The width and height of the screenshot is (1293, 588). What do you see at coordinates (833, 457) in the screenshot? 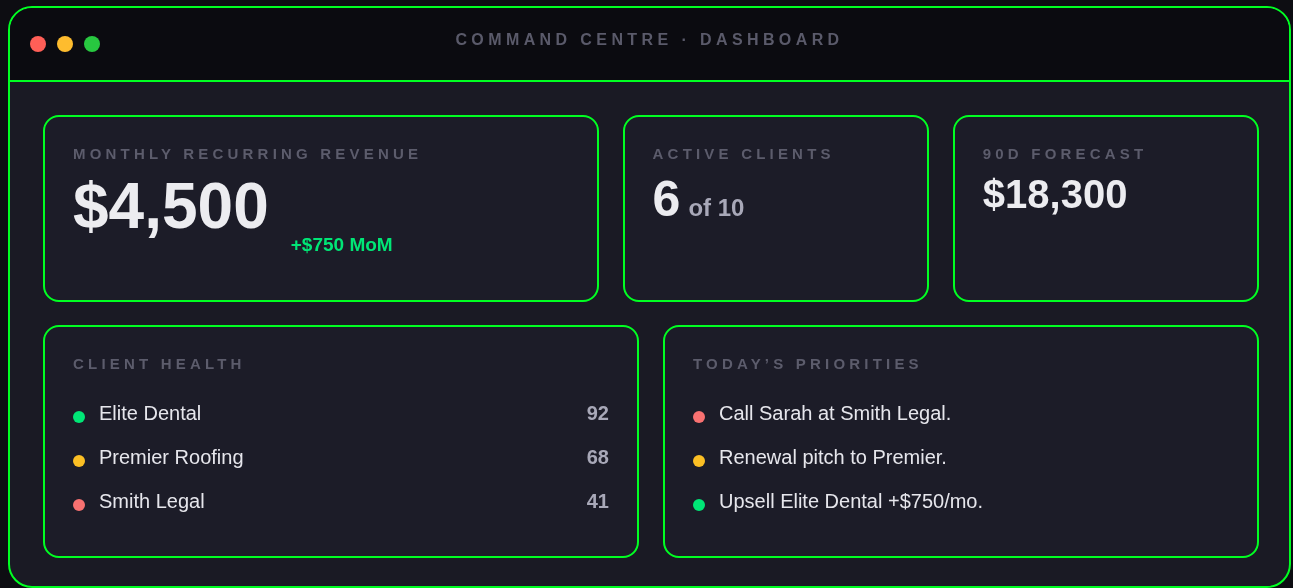
I see `priority-text: Renewal pitch to Premier.` at bounding box center [833, 457].